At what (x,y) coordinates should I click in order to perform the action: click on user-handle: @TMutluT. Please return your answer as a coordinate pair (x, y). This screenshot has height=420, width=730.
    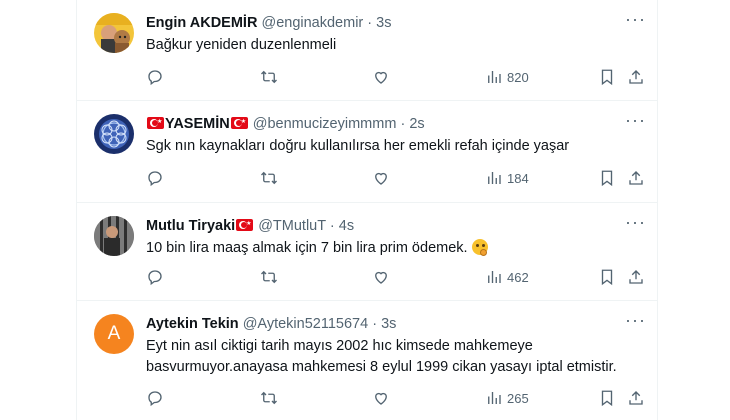
    Looking at the image, I should click on (292, 226).